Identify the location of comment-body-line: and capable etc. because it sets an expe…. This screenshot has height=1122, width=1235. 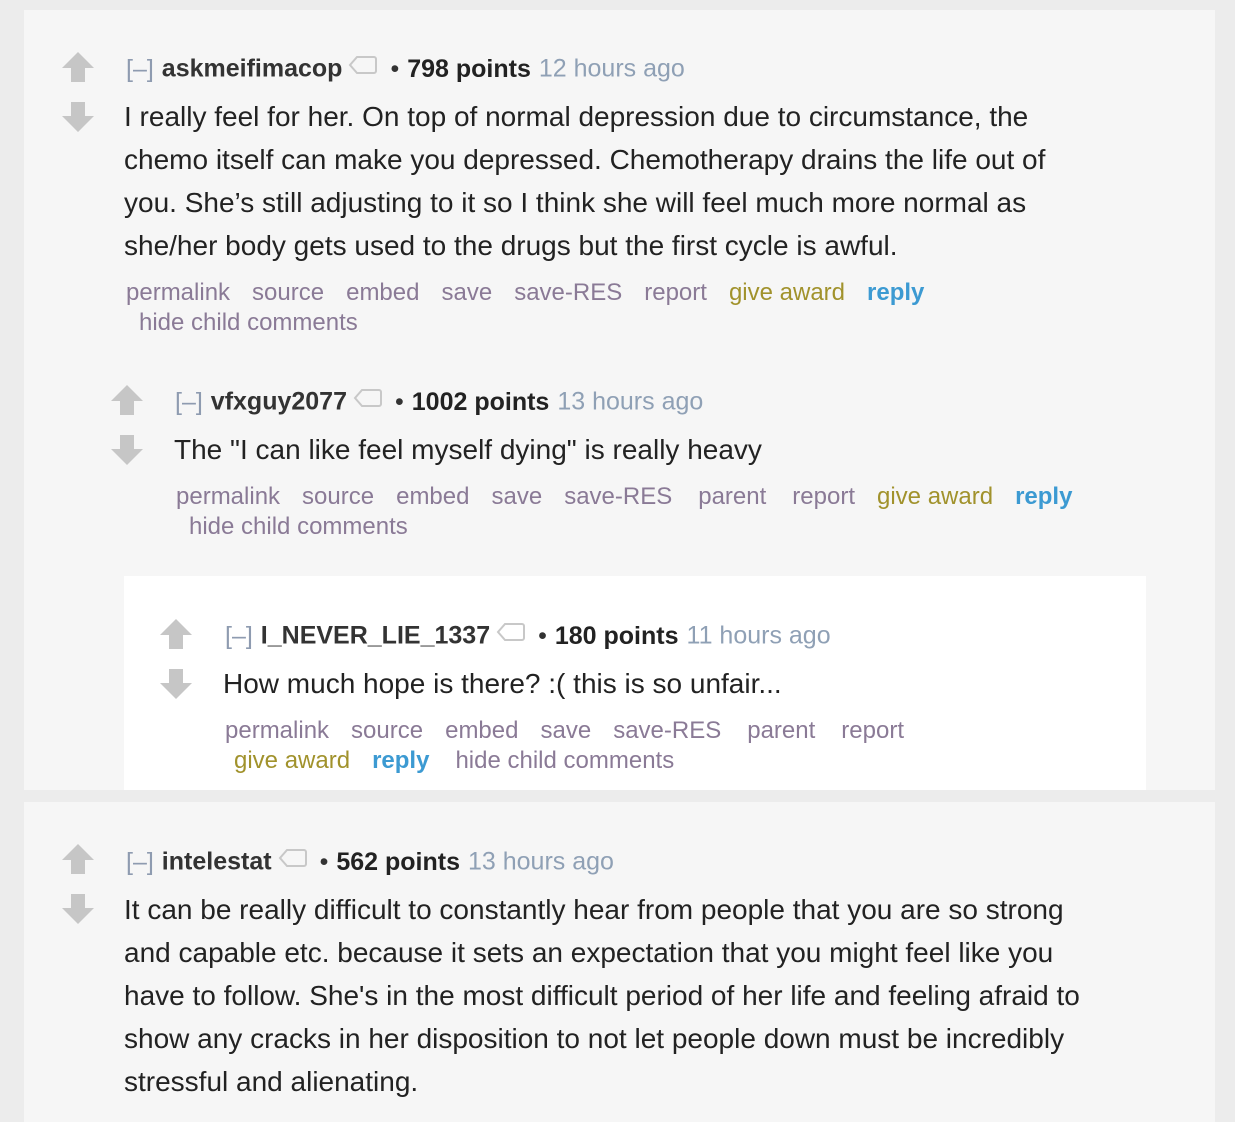
(589, 952).